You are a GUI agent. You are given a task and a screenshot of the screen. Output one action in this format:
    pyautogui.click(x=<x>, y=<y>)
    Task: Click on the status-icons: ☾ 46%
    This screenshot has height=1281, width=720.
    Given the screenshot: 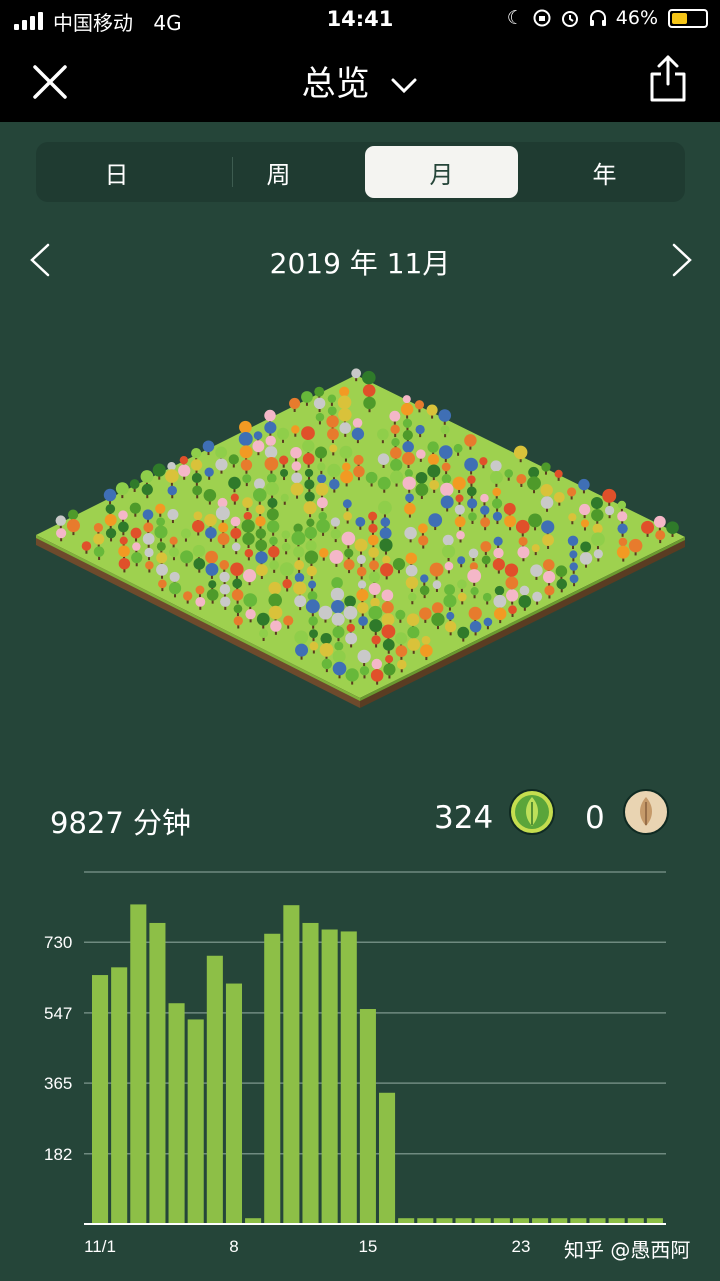 What is the action you would take?
    pyautogui.click(x=607, y=18)
    